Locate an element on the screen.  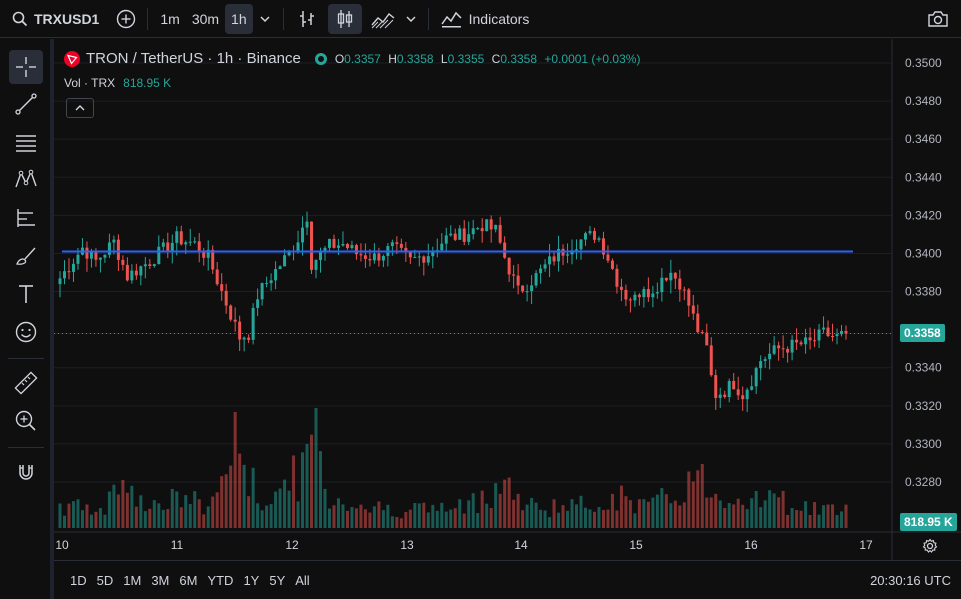
forecast-icon is located at coordinates (26, 218).